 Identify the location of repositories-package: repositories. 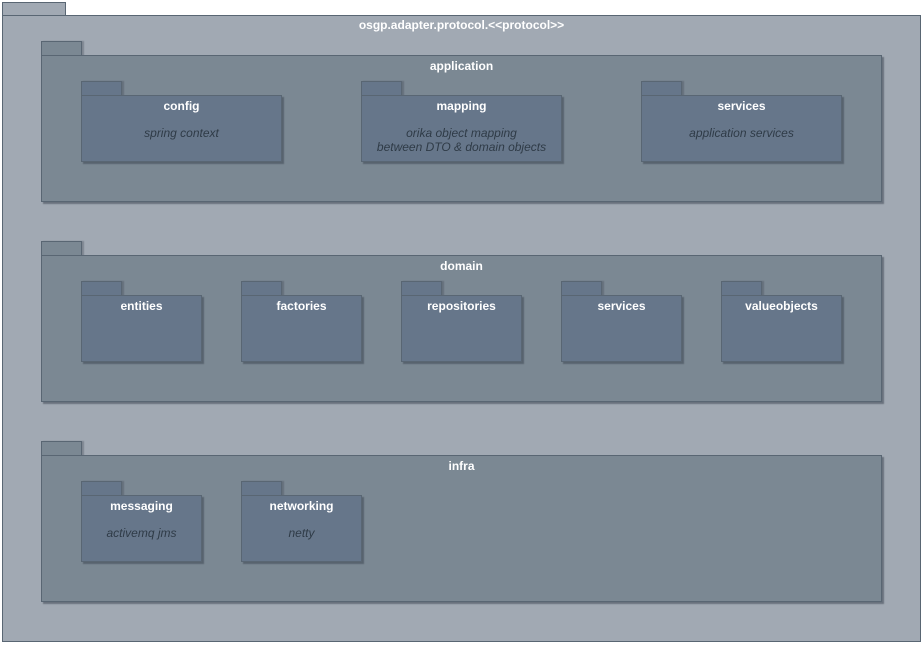
(462, 322).